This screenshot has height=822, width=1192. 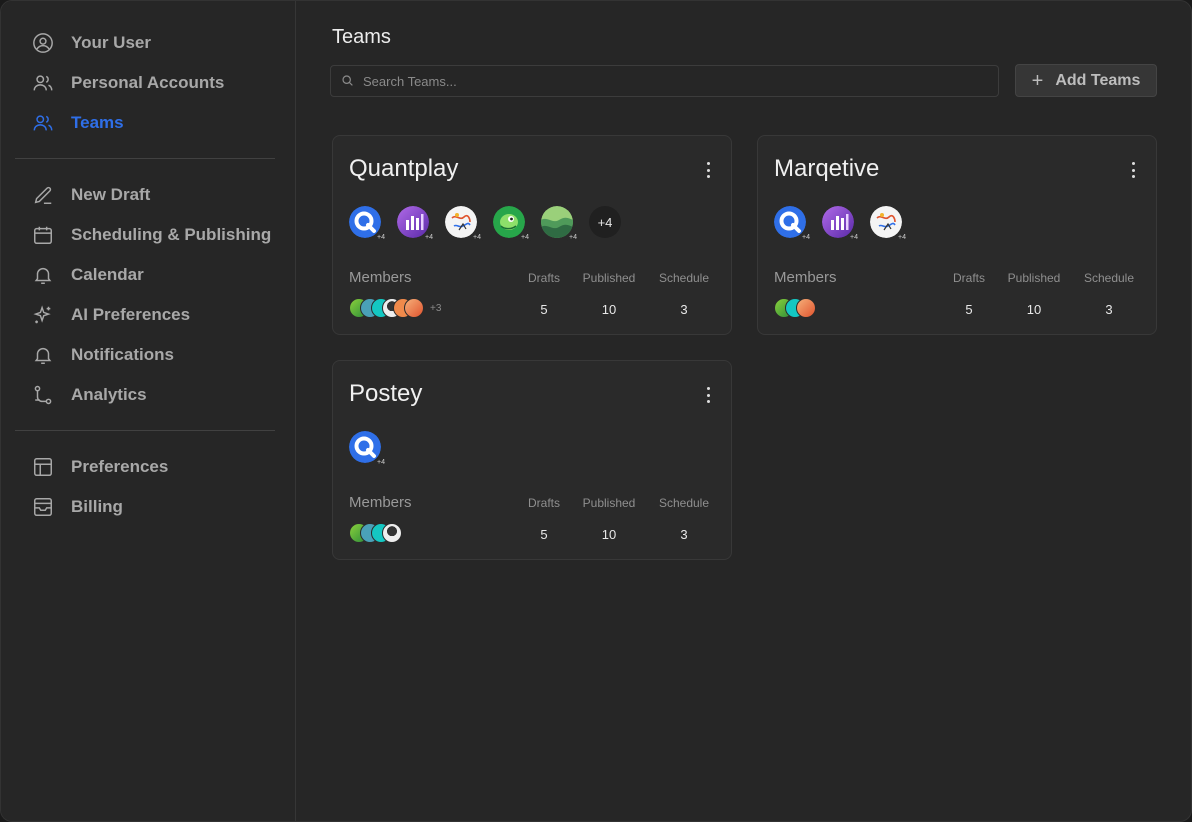 What do you see at coordinates (148, 82) in the screenshot?
I see `sidebar-item-label: Personal Accounts` at bounding box center [148, 82].